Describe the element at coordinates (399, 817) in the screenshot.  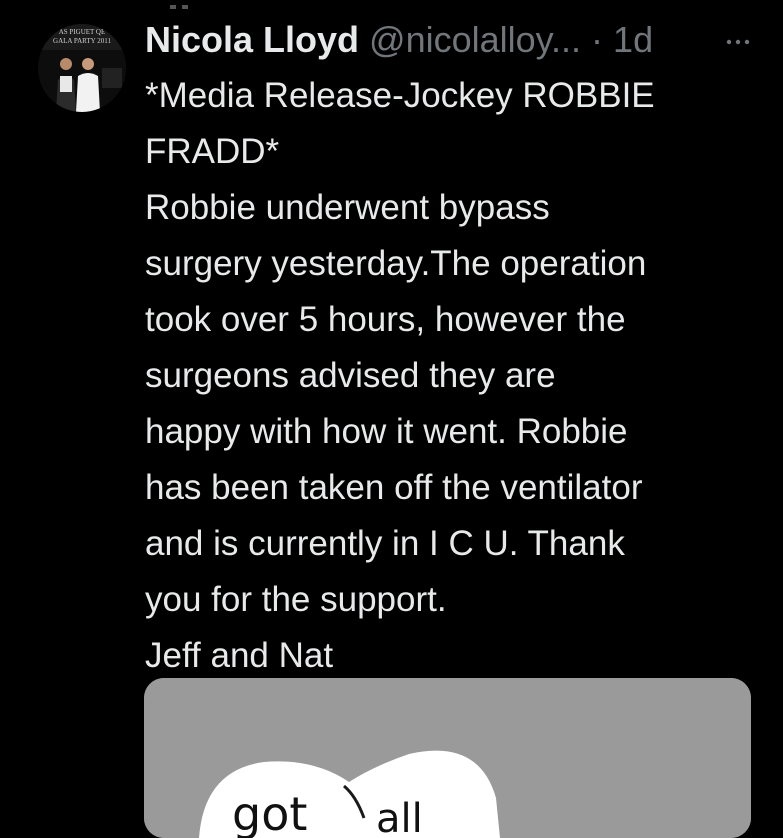
I see `media-text-all: all` at that location.